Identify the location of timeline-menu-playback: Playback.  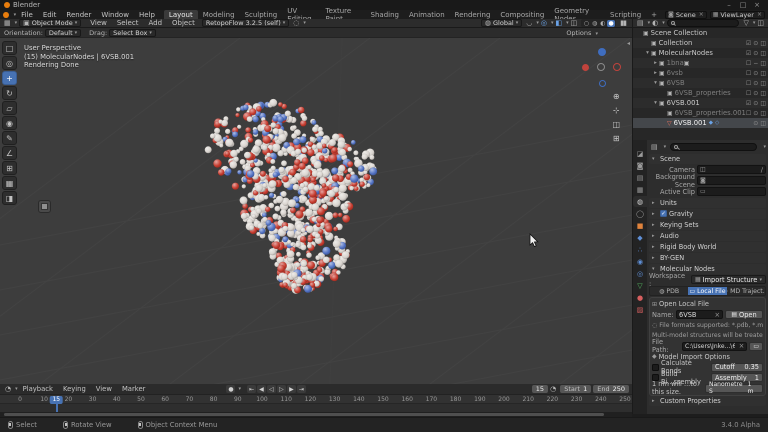
(38, 389).